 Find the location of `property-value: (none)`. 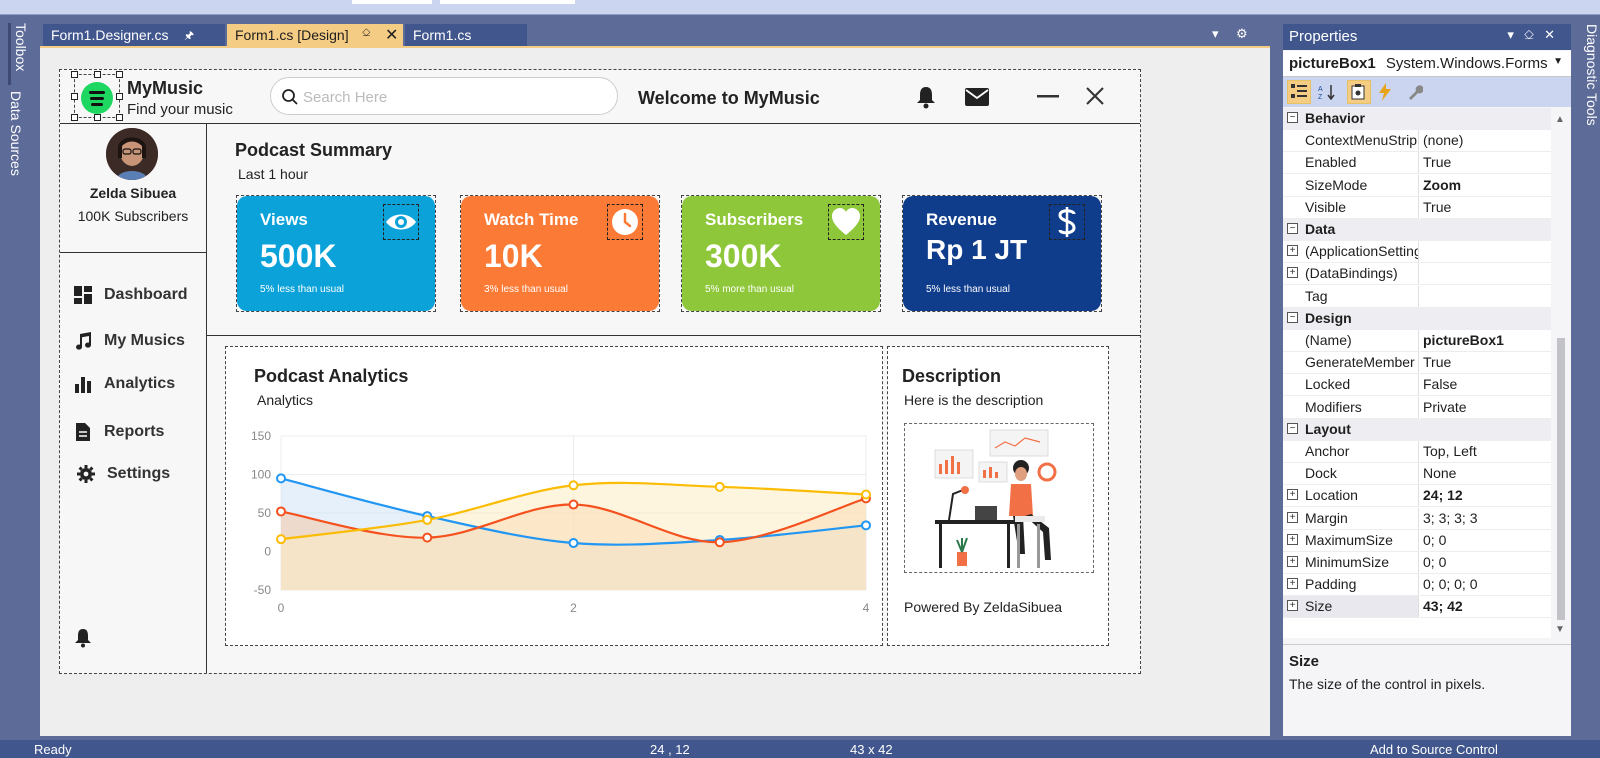

property-value: (none) is located at coordinates (1485, 141).